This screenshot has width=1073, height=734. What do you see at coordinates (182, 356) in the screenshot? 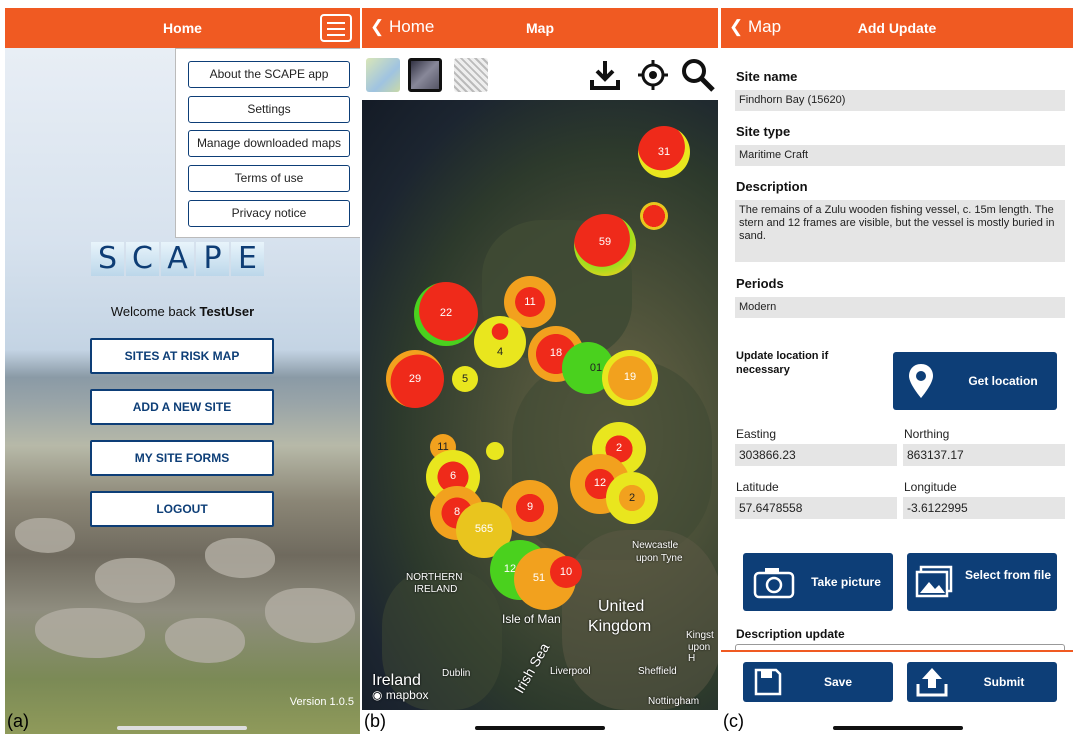
I see `sites-at-risk-map-button: SITES AT RISK MAP` at bounding box center [182, 356].